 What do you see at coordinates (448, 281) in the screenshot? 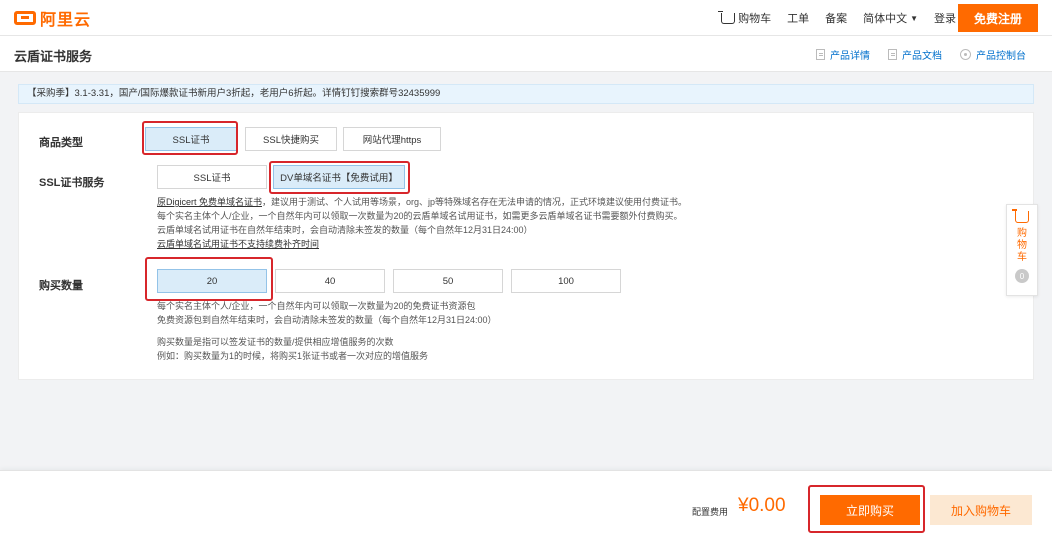
I see `quantity-50: 50` at bounding box center [448, 281].